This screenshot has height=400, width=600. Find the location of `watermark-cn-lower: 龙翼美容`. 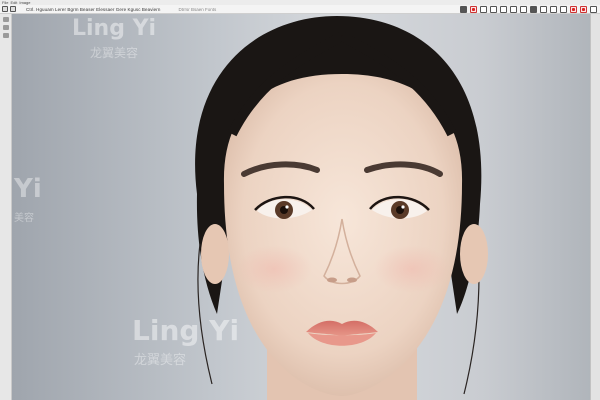

watermark-cn-lower: 龙翼美容 is located at coordinates (160, 360).